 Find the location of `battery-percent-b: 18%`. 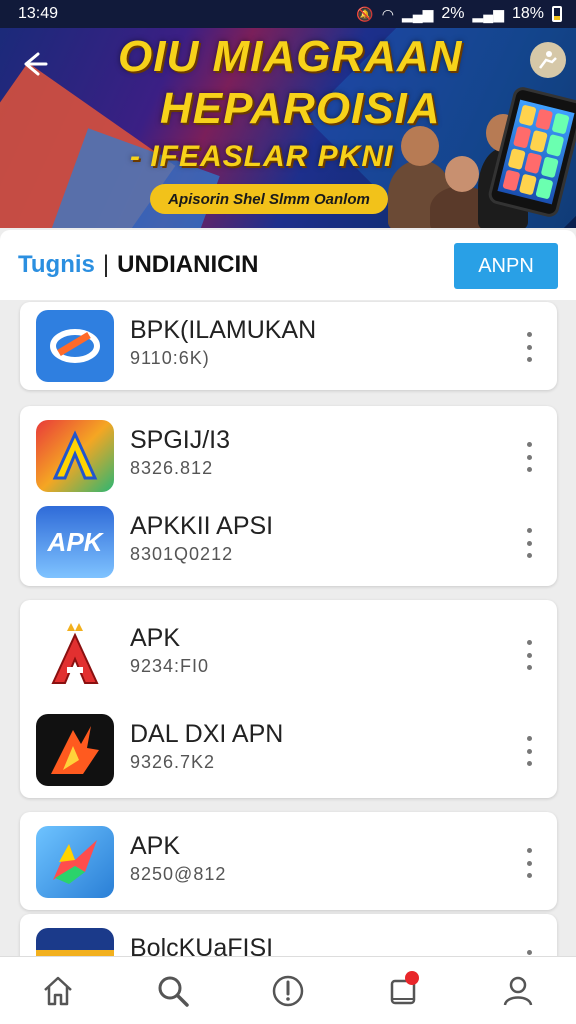

battery-percent-b: 18% is located at coordinates (527, 13).